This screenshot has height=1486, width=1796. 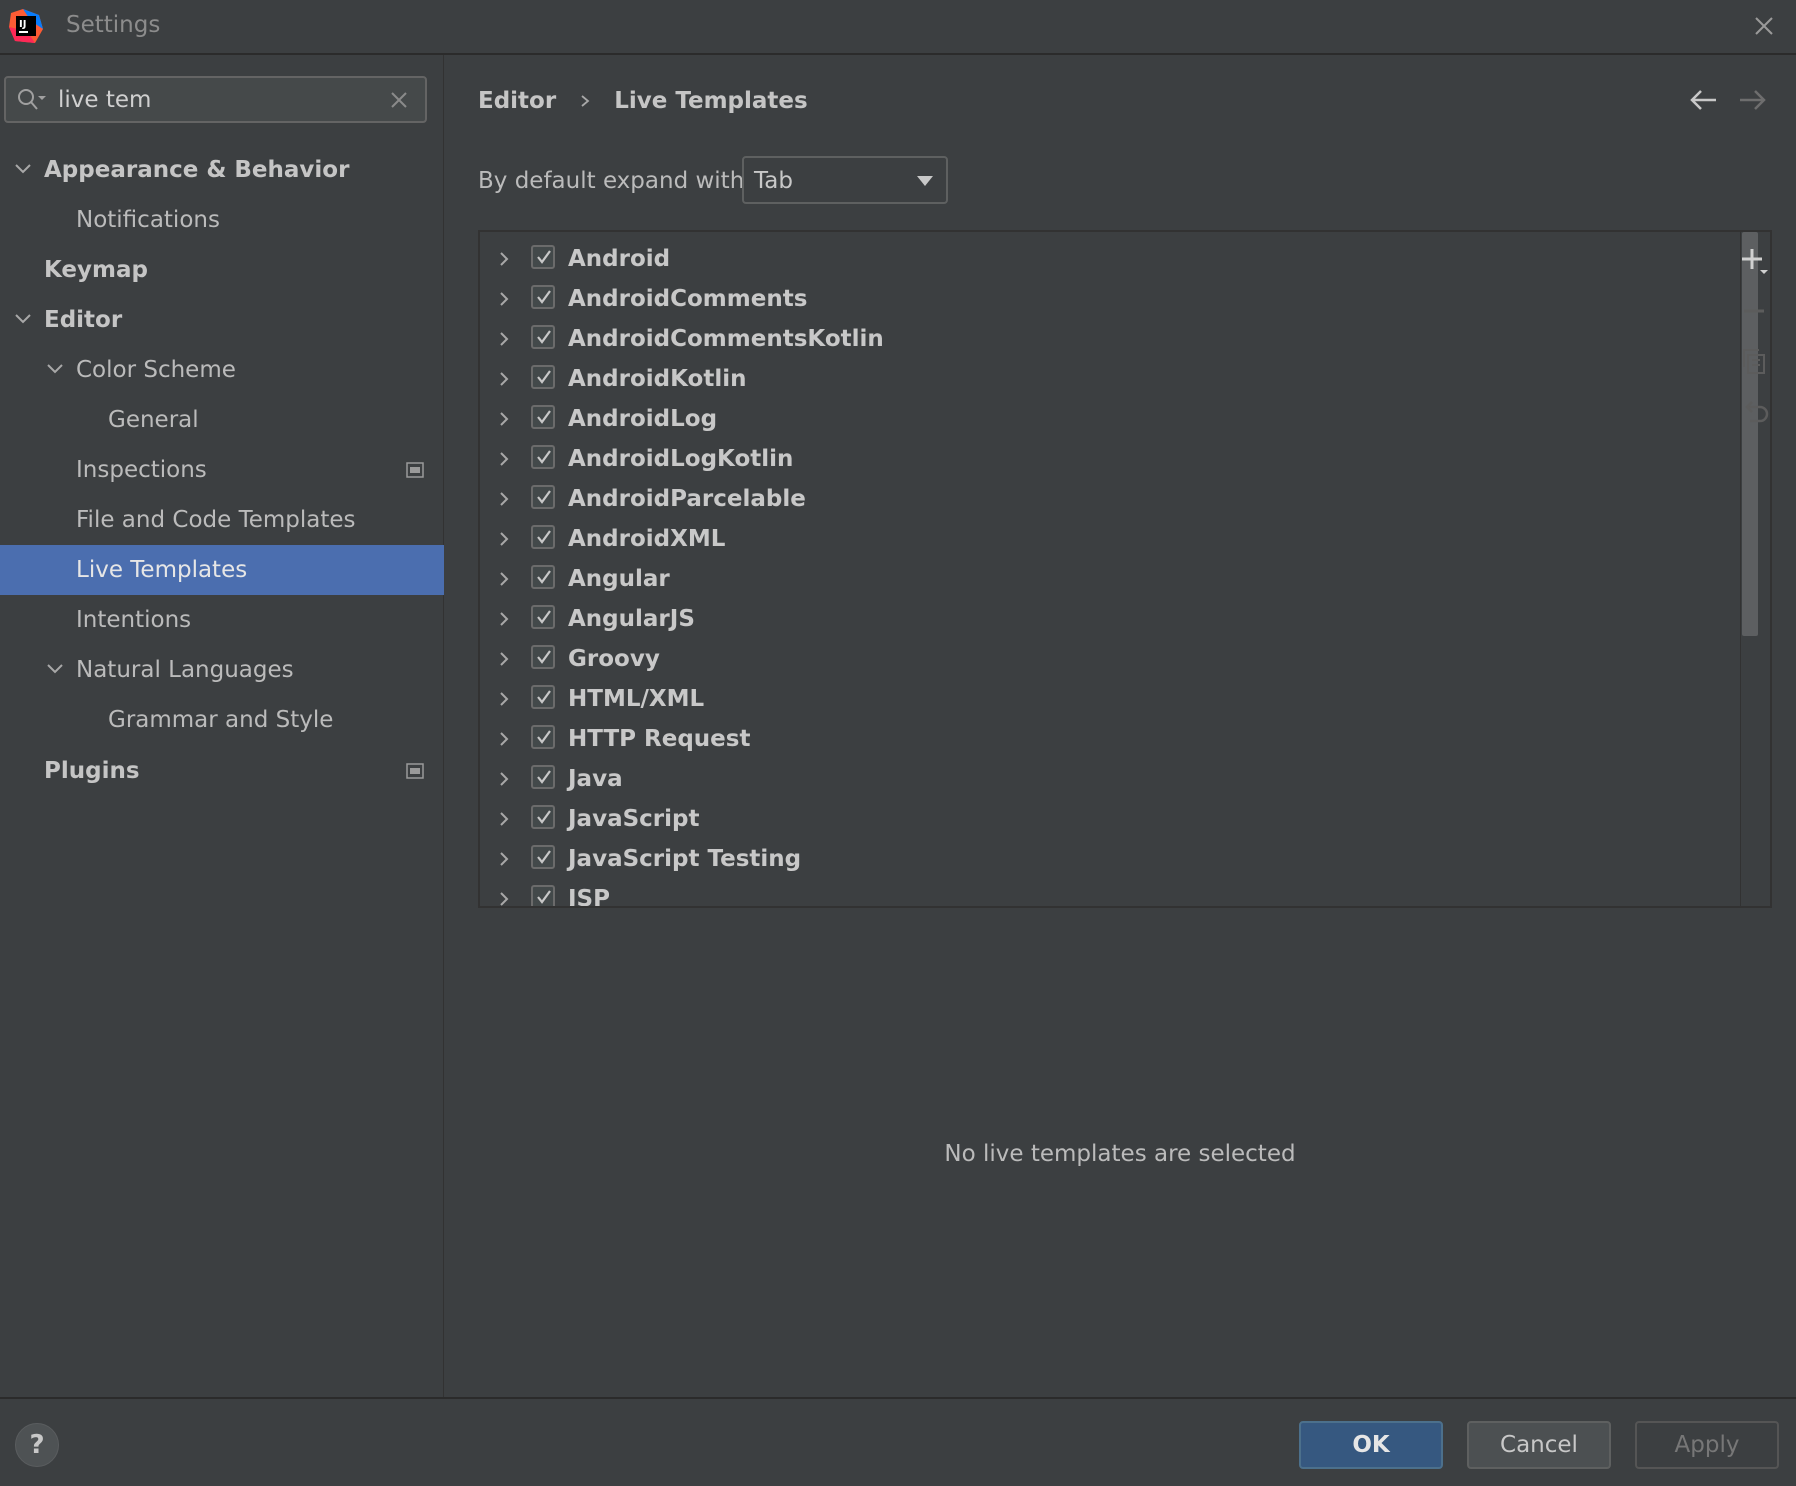 What do you see at coordinates (222, 570) in the screenshot?
I see `tree-item-live-templates: Live Templates` at bounding box center [222, 570].